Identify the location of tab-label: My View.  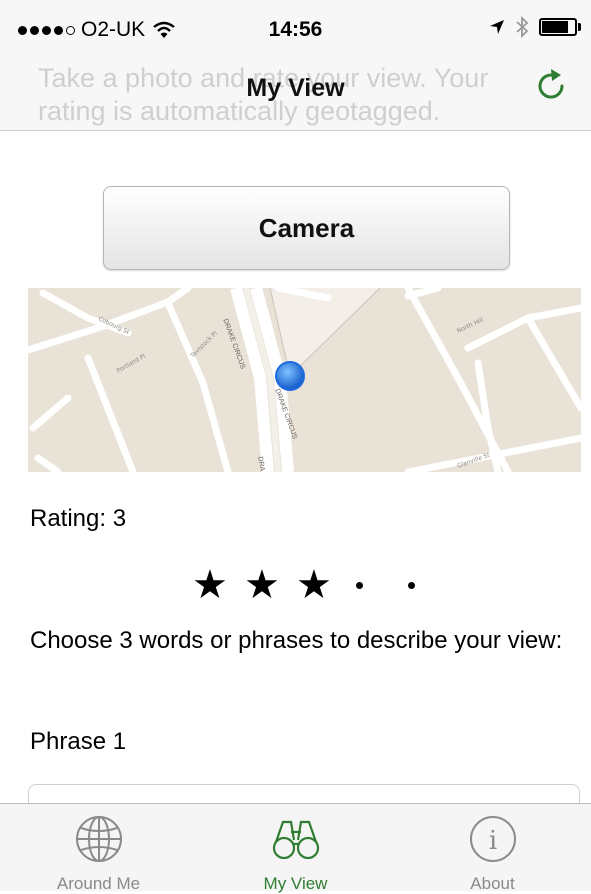
(295, 883).